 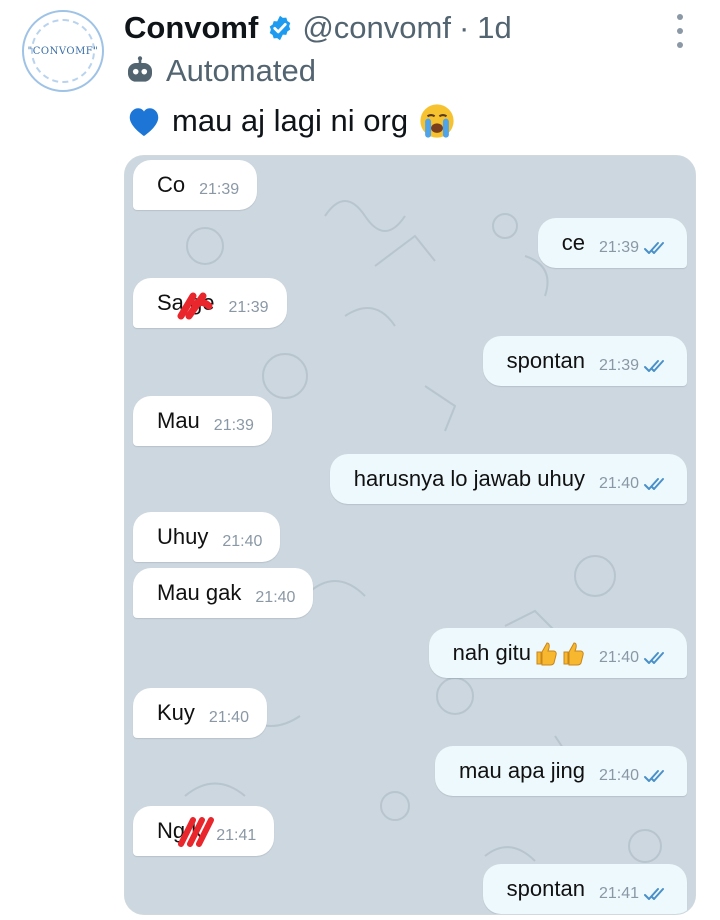 I want to click on tweet-header: Convomf @convomf · 1d, so click(x=318, y=28).